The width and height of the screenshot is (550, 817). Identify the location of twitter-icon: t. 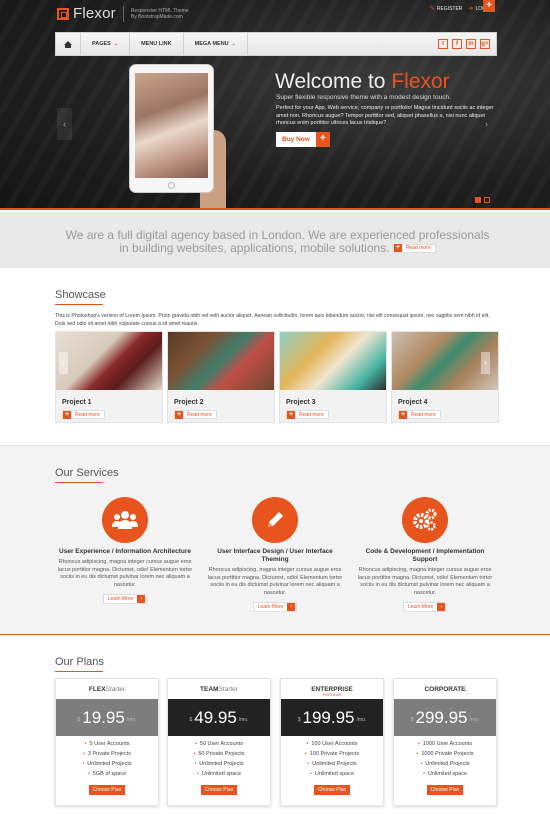
(443, 44).